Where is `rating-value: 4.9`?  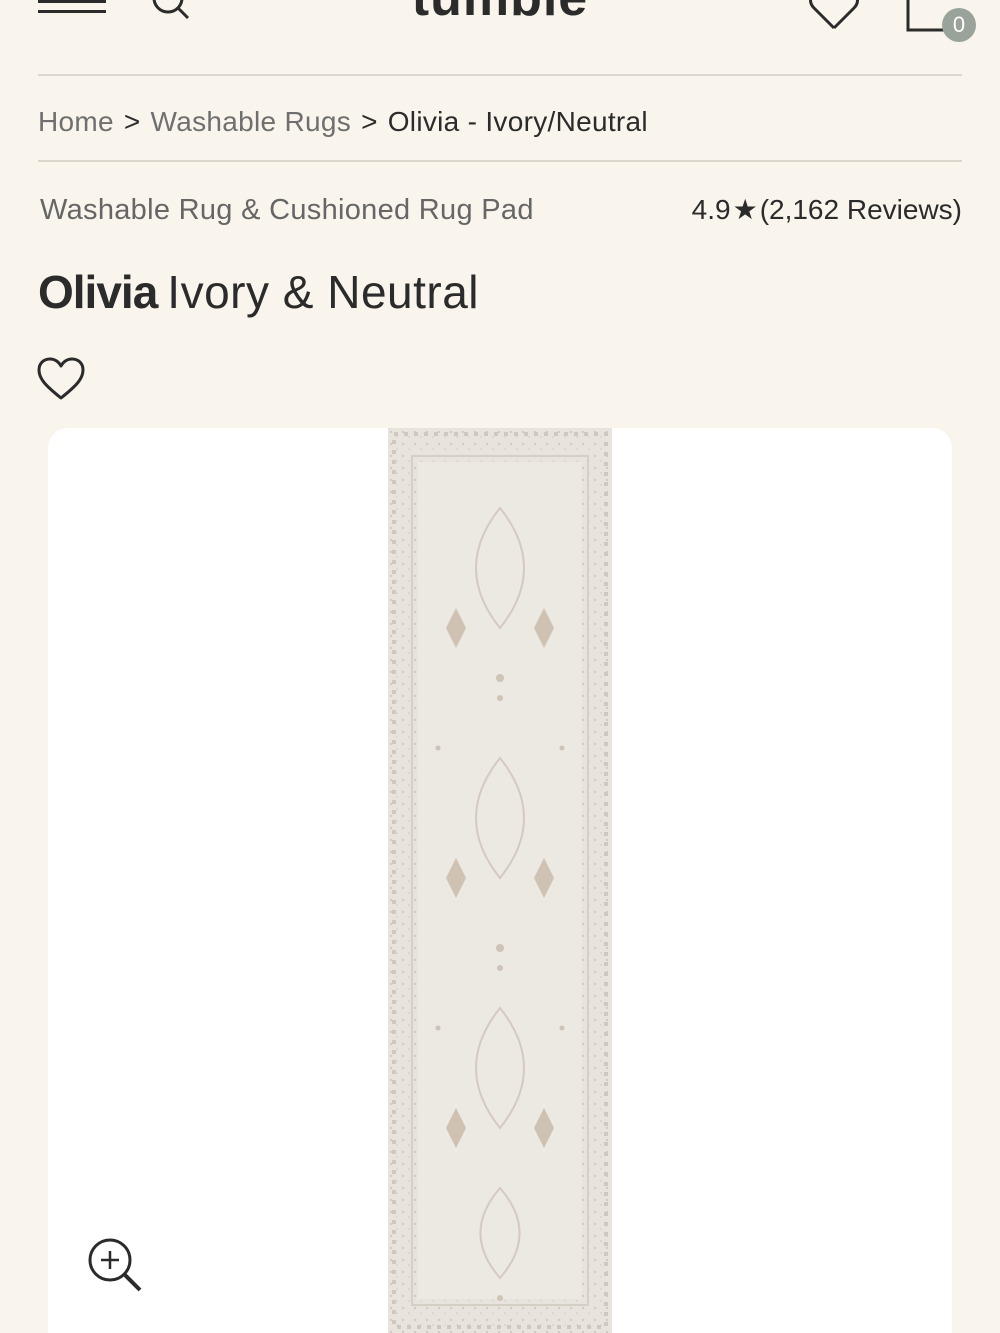
rating-value: 4.9 is located at coordinates (711, 209).